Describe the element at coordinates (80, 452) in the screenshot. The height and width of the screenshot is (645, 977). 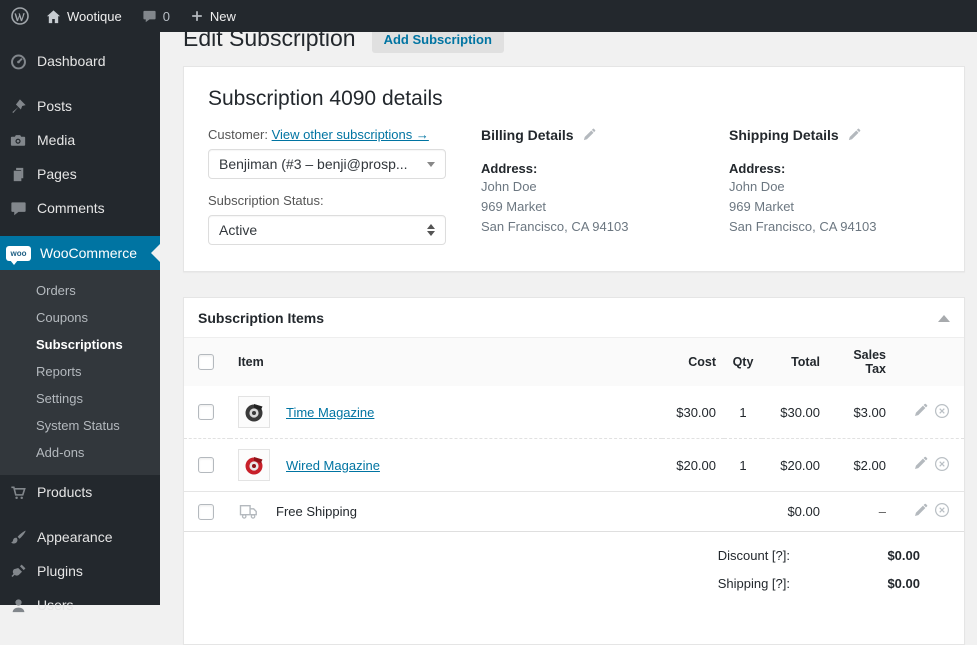
I see `sidebar-subitem-add-ons: Add-ons` at that location.